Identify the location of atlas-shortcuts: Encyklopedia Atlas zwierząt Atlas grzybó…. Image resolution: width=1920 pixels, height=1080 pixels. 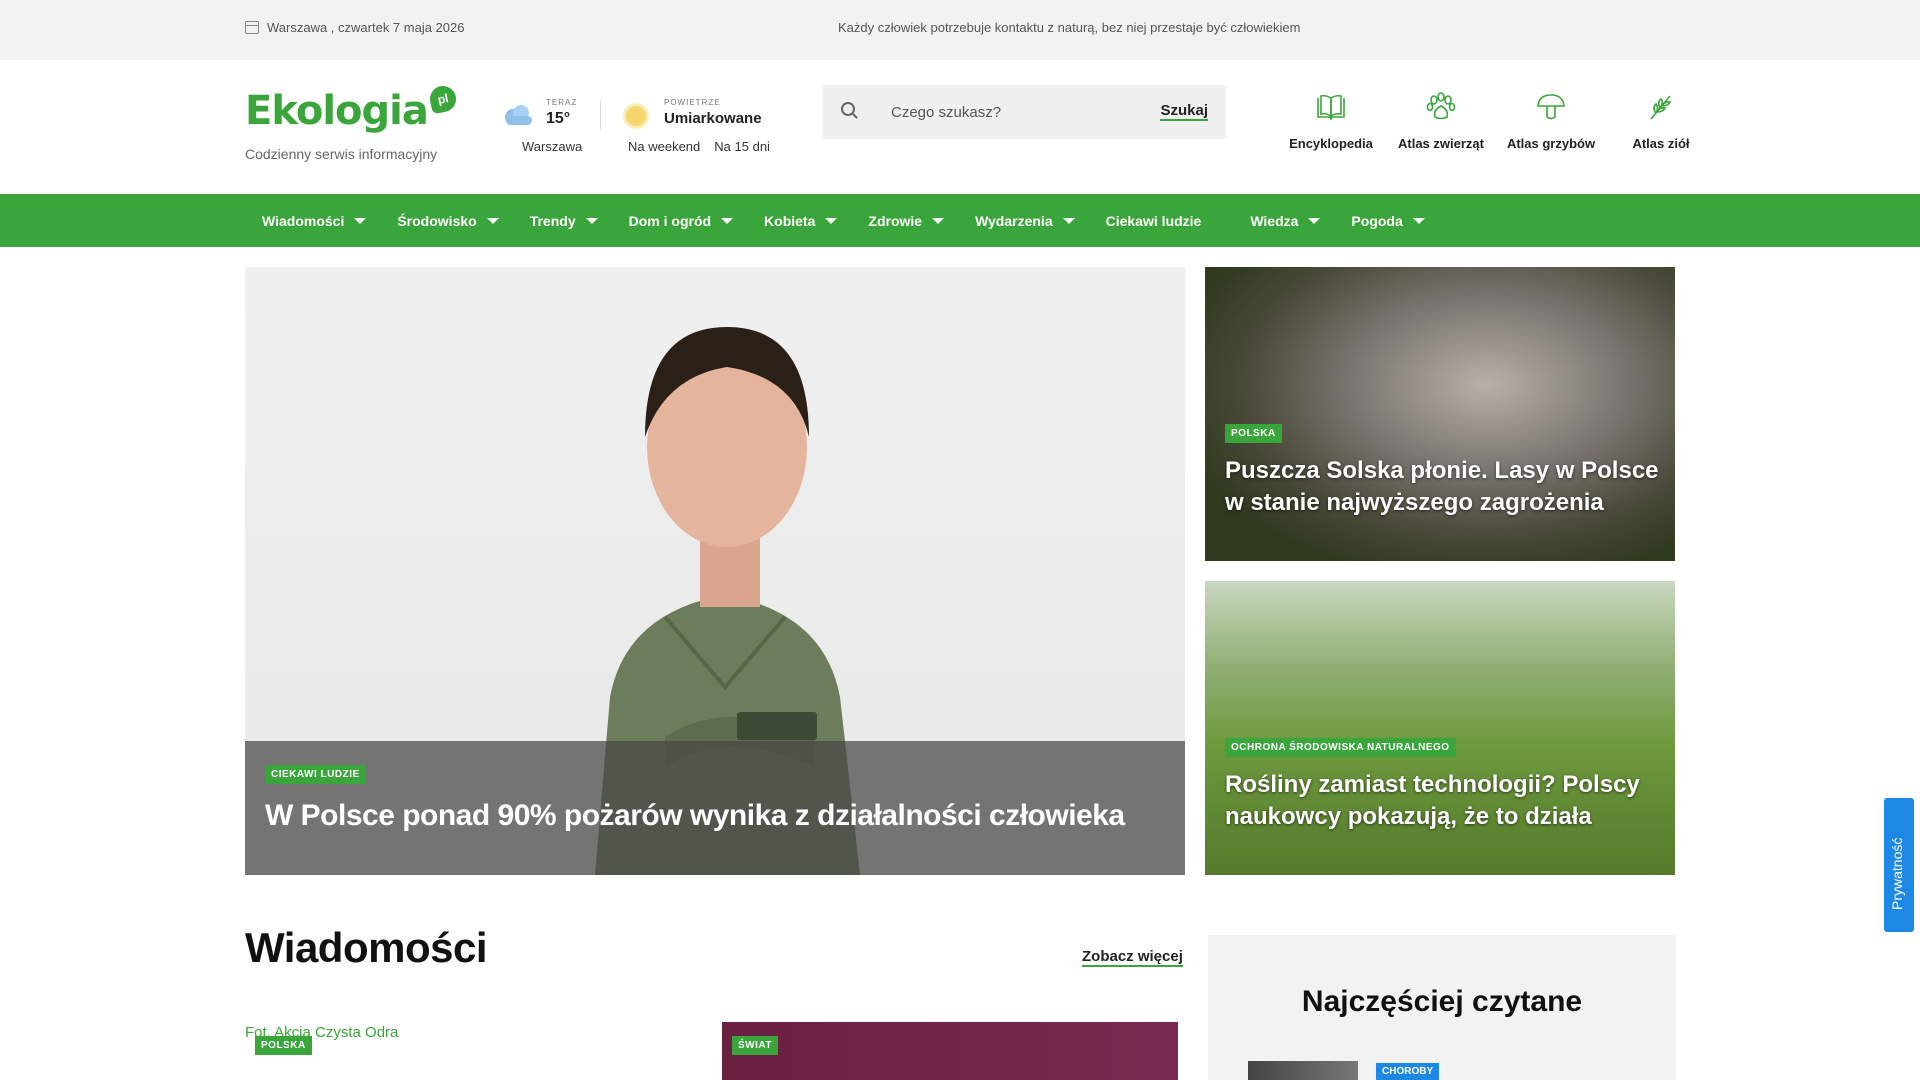
(1496, 120).